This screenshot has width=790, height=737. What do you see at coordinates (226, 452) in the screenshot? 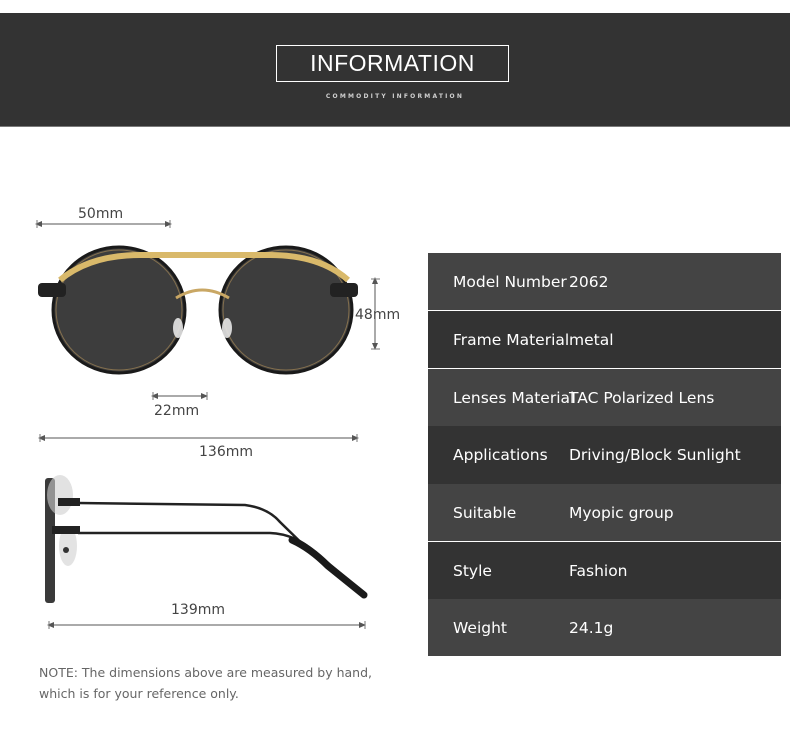
I see `frame-width-label: 136mm` at bounding box center [226, 452].